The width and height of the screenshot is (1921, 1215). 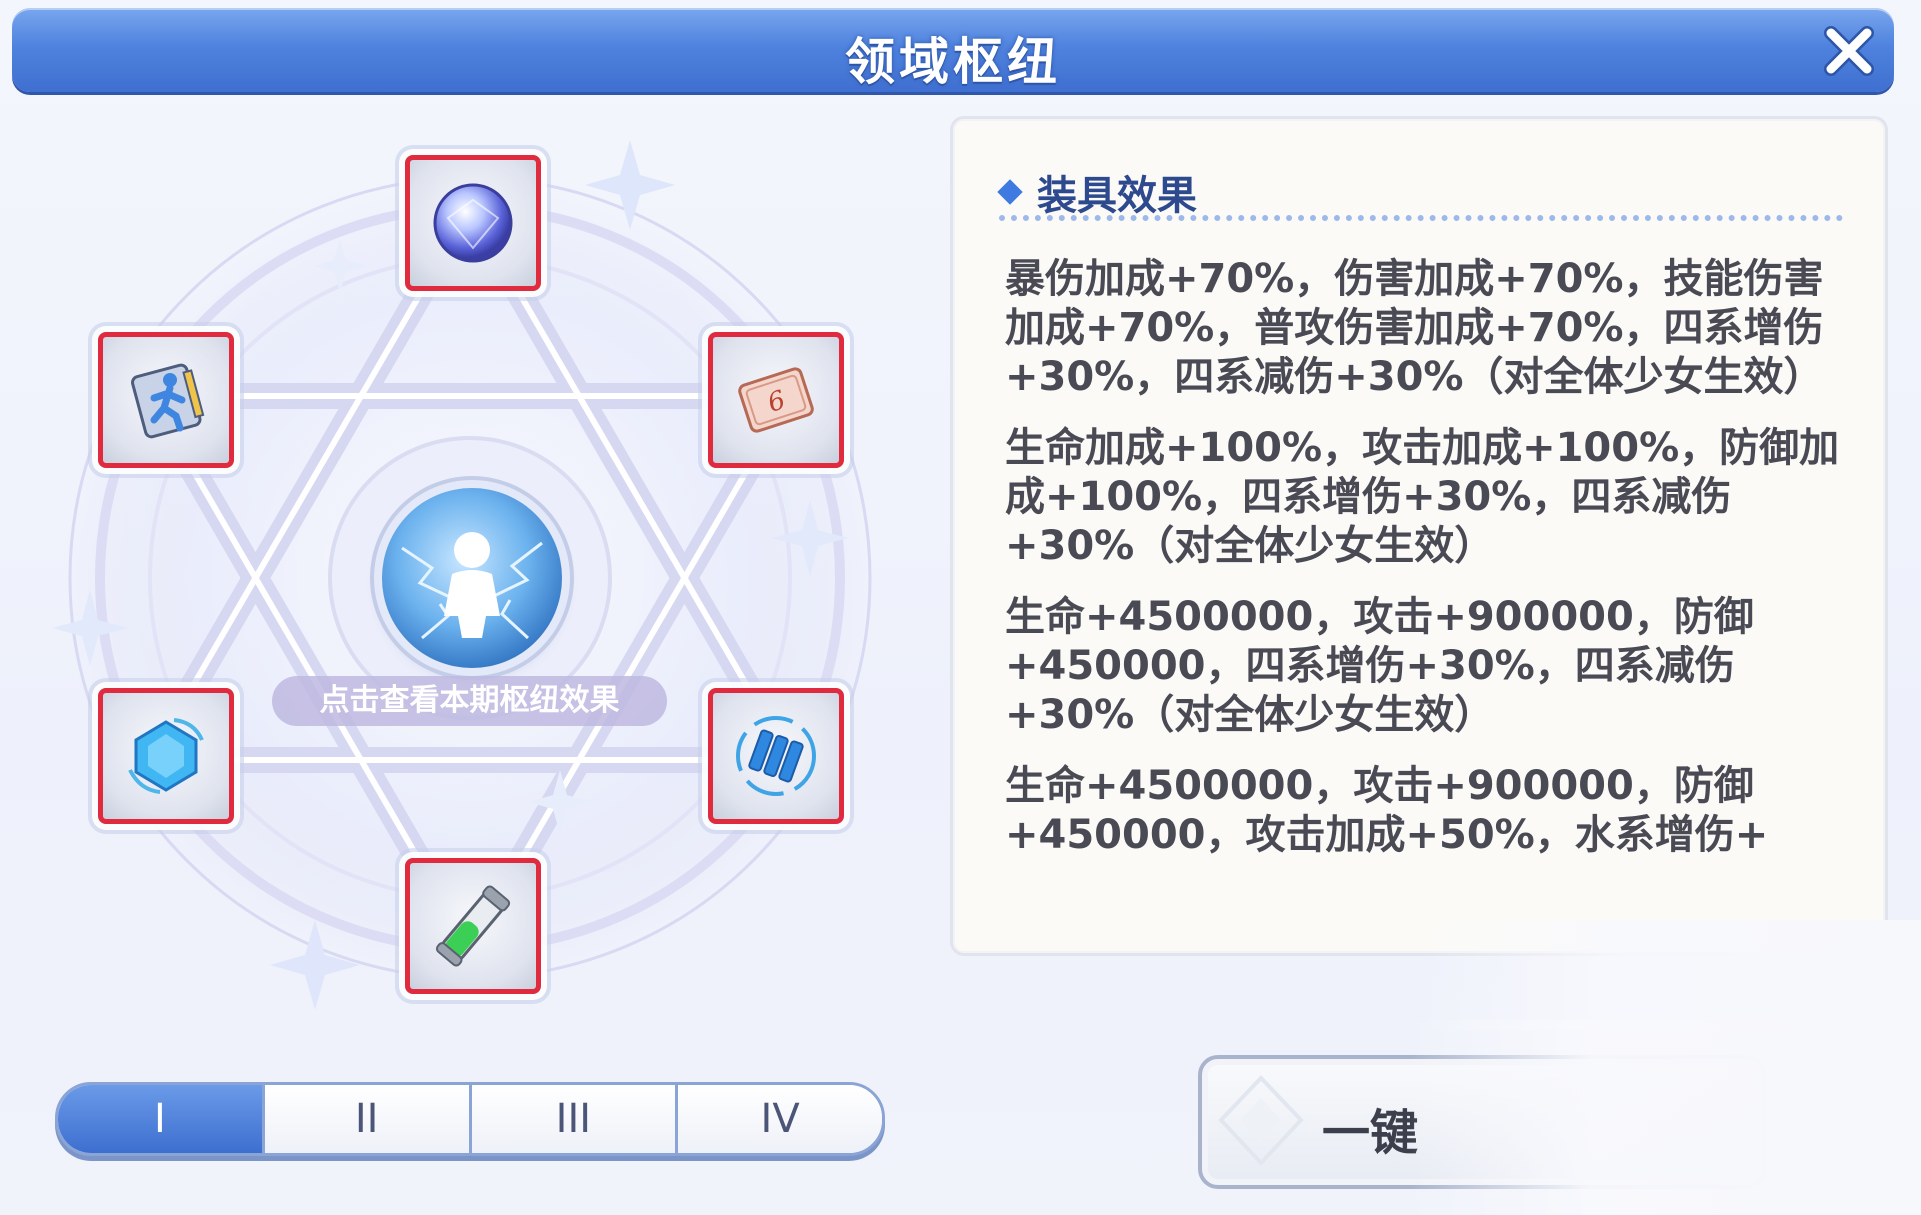 I want to click on slot-upper-left, so click(x=166, y=400).